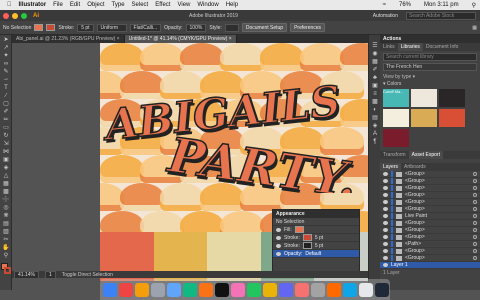  Describe the element at coordinates (162, 5) in the screenshot. I see `menu-effect: Effect` at that location.